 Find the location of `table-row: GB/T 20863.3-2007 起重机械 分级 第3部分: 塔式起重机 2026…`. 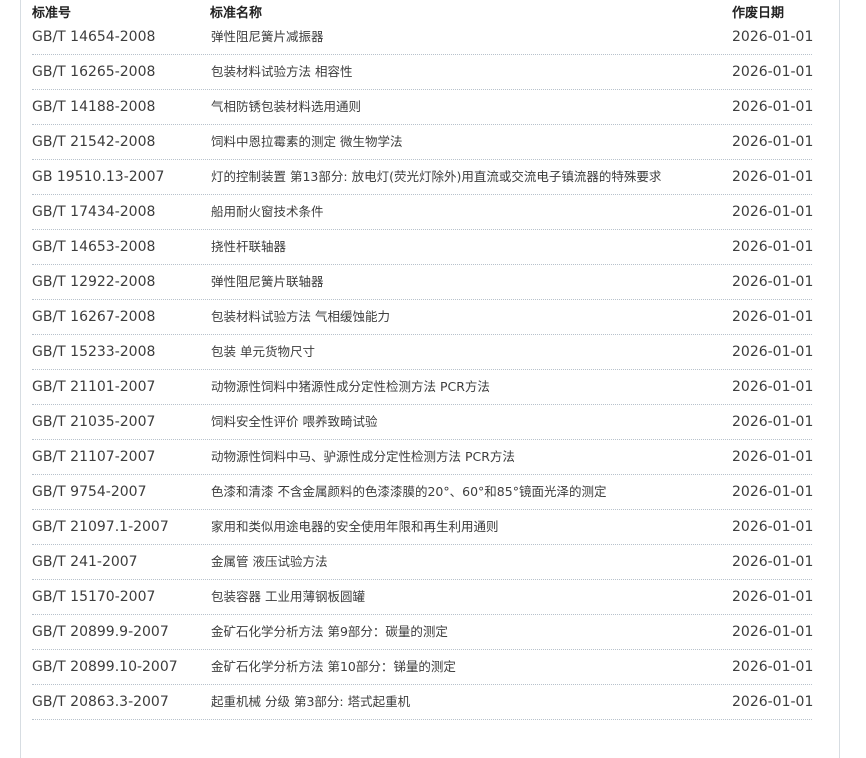

table-row: GB/T 20863.3-2007 起重机械 分级 第3部分: 塔式起重机 2026… is located at coordinates (423, 702).